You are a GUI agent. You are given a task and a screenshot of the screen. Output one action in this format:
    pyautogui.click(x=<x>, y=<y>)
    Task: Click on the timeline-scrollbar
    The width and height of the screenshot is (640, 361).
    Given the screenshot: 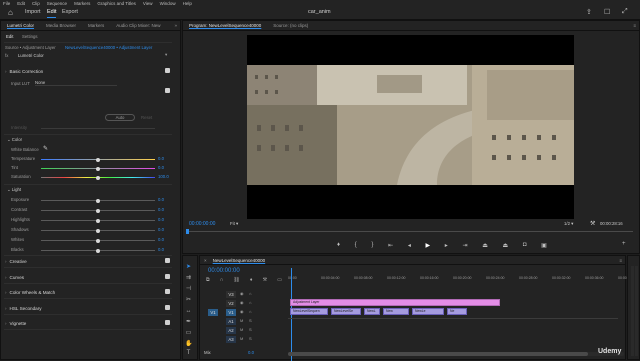 What is the action you would take?
    pyautogui.click(x=456, y=354)
    